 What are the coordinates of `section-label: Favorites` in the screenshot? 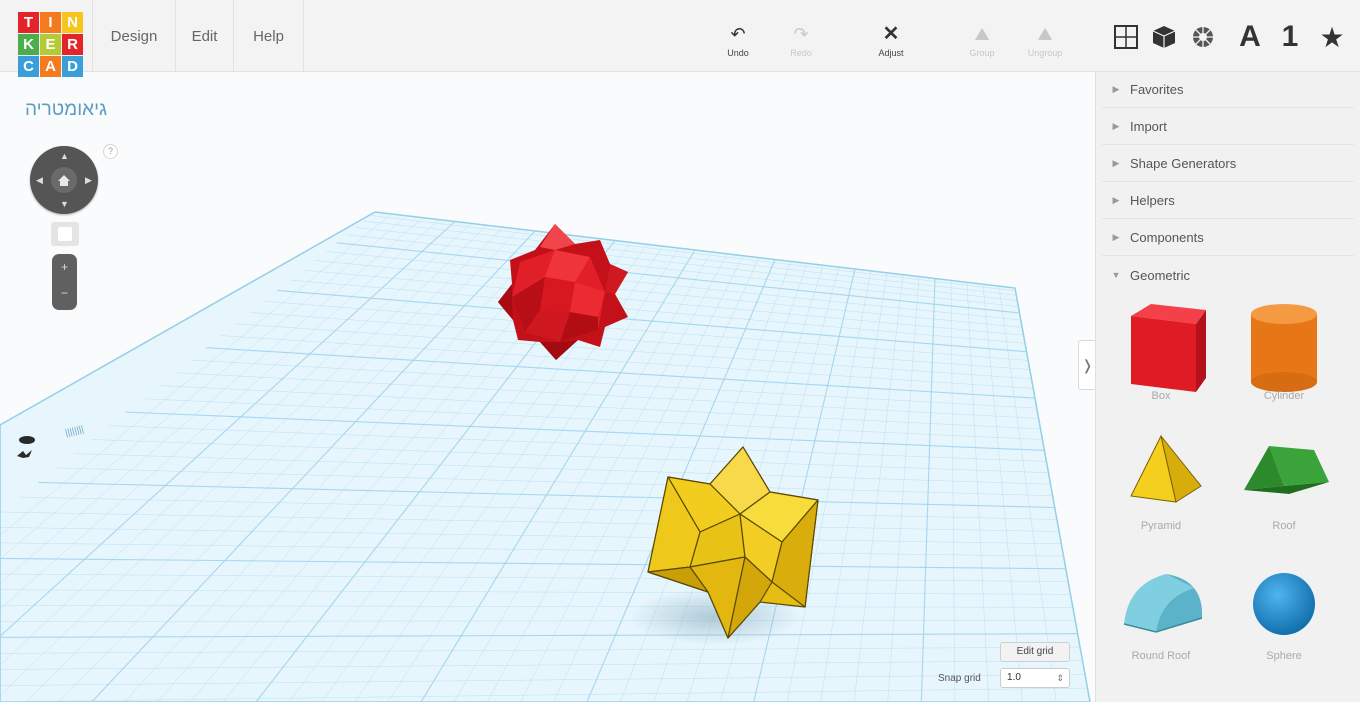 It's located at (1157, 89).